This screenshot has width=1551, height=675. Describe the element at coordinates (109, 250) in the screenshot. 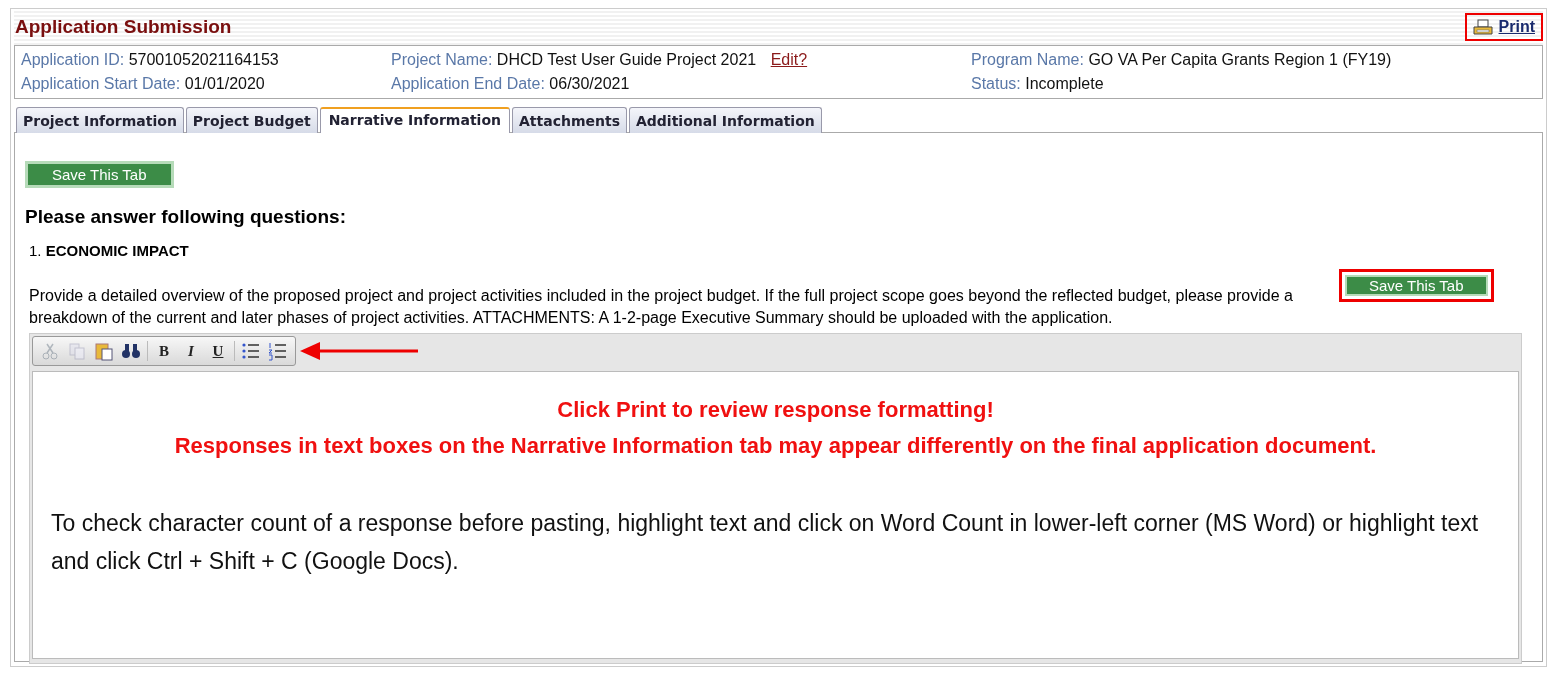

I see `question-title: 1. ECONOMIC IMPACT` at that location.